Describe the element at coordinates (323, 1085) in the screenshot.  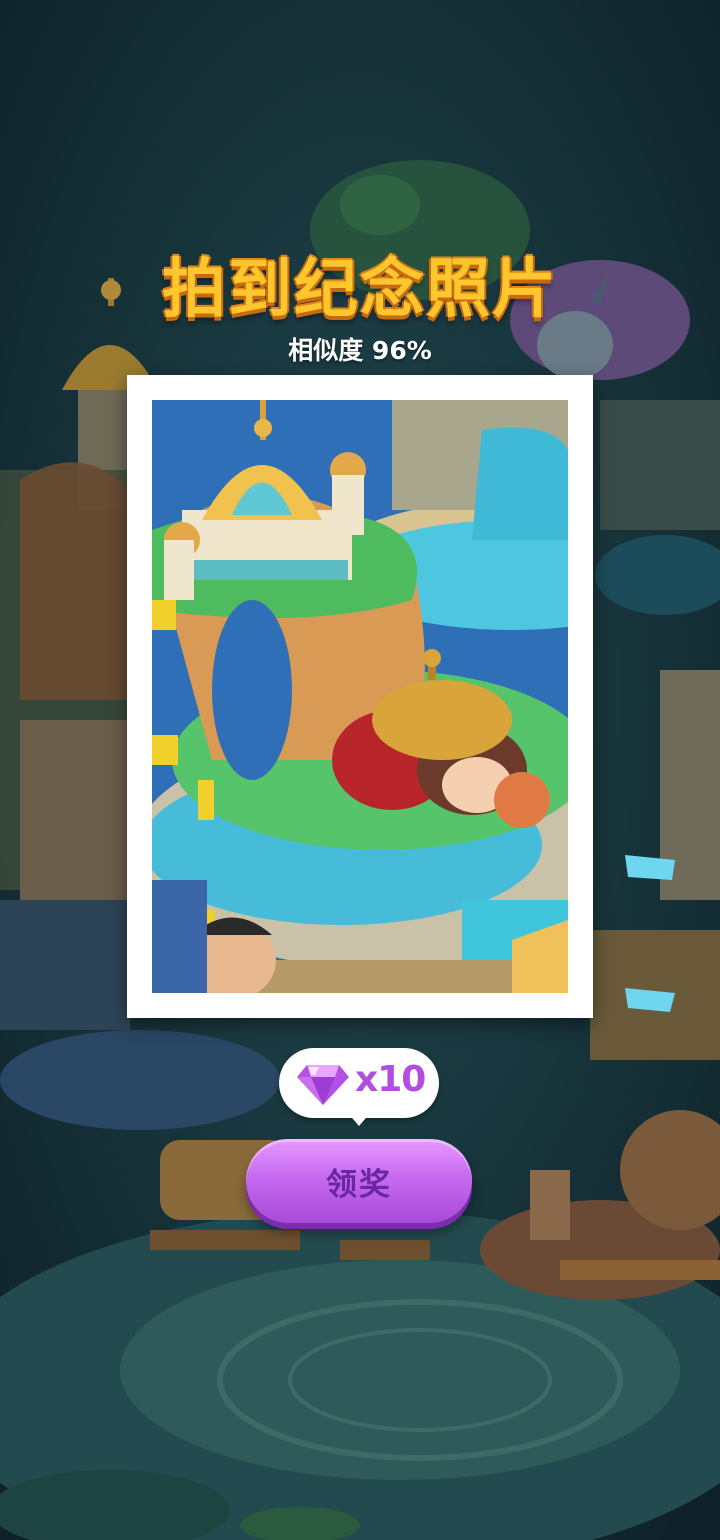
I see `purple-gem-icon` at that location.